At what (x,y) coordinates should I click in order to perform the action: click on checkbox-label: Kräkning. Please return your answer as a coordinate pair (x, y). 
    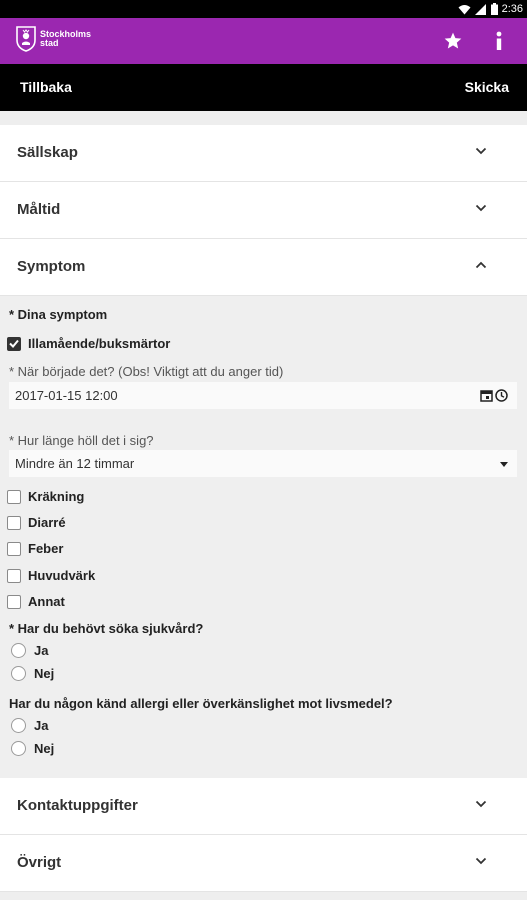
    Looking at the image, I should click on (56, 496).